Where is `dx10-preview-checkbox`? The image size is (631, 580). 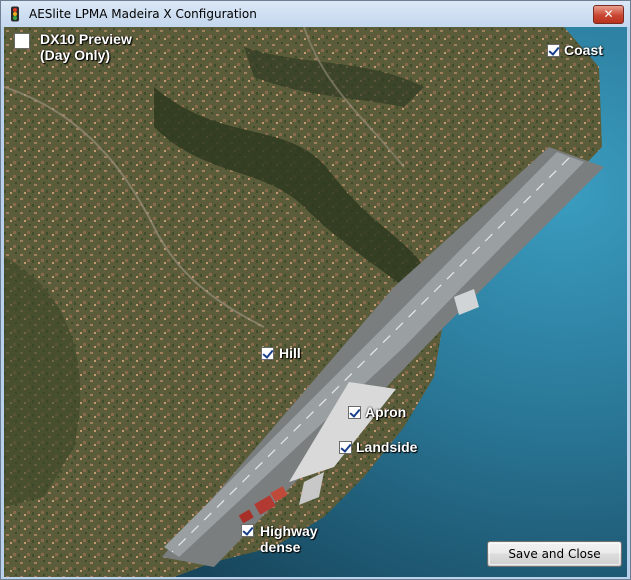
dx10-preview-checkbox is located at coordinates (22, 41).